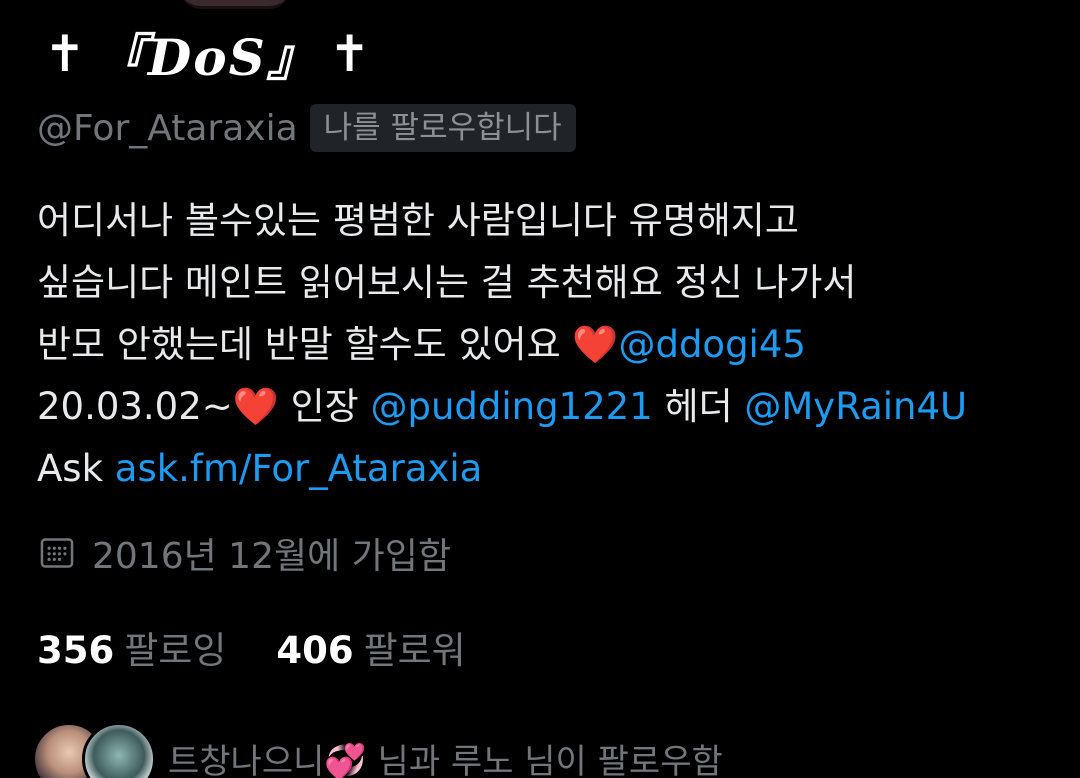 This screenshot has height=778, width=1080. What do you see at coordinates (315, 650) in the screenshot?
I see `followers-count: 406` at bounding box center [315, 650].